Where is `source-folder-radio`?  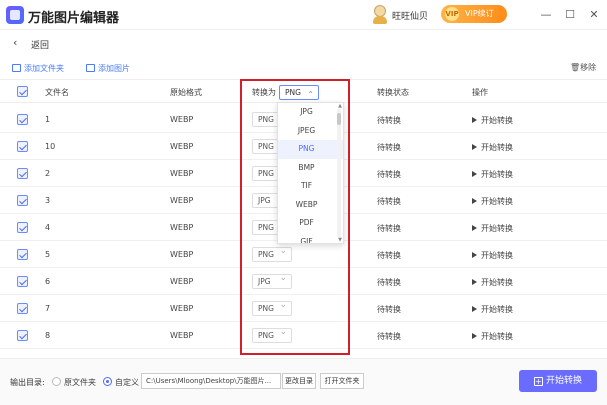 source-folder-radio is located at coordinates (56, 381).